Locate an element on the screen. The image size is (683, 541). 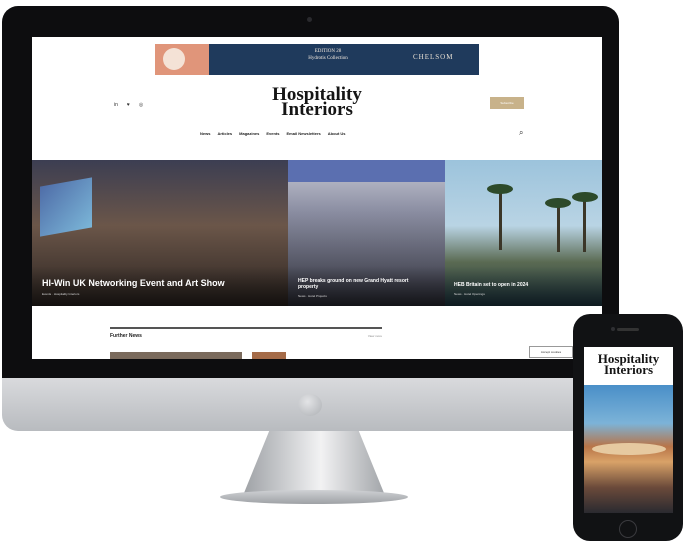
phone-hero-image is located at coordinates (628, 449).